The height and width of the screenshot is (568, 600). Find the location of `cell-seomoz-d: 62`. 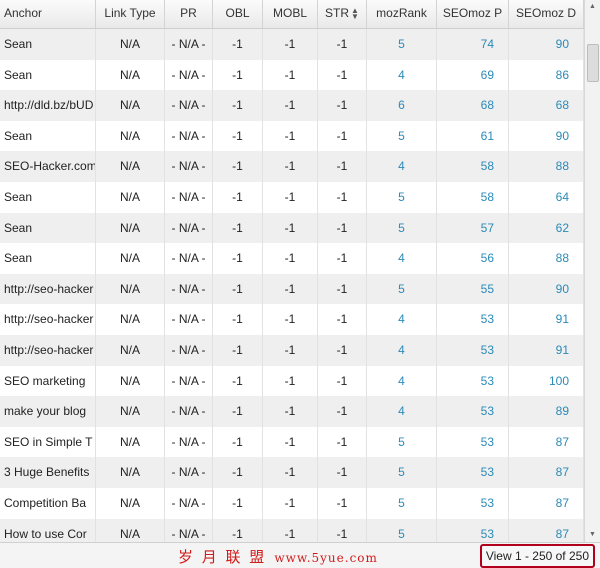

cell-seomoz-d: 62 is located at coordinates (546, 228).